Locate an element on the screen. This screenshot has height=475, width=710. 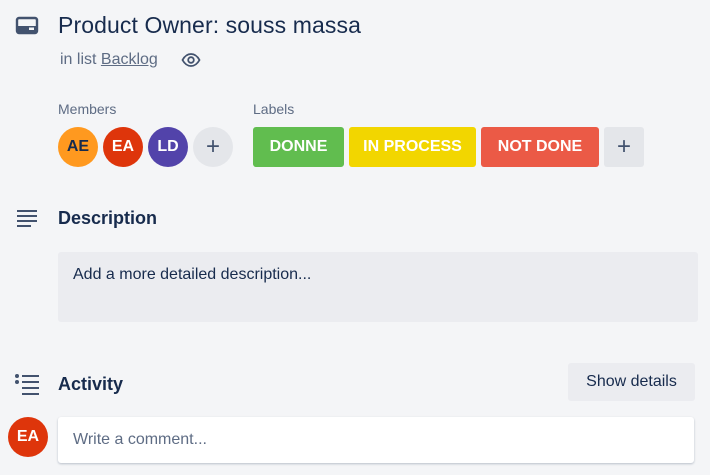
card-title: Product Owner: souss massa is located at coordinates (209, 25).